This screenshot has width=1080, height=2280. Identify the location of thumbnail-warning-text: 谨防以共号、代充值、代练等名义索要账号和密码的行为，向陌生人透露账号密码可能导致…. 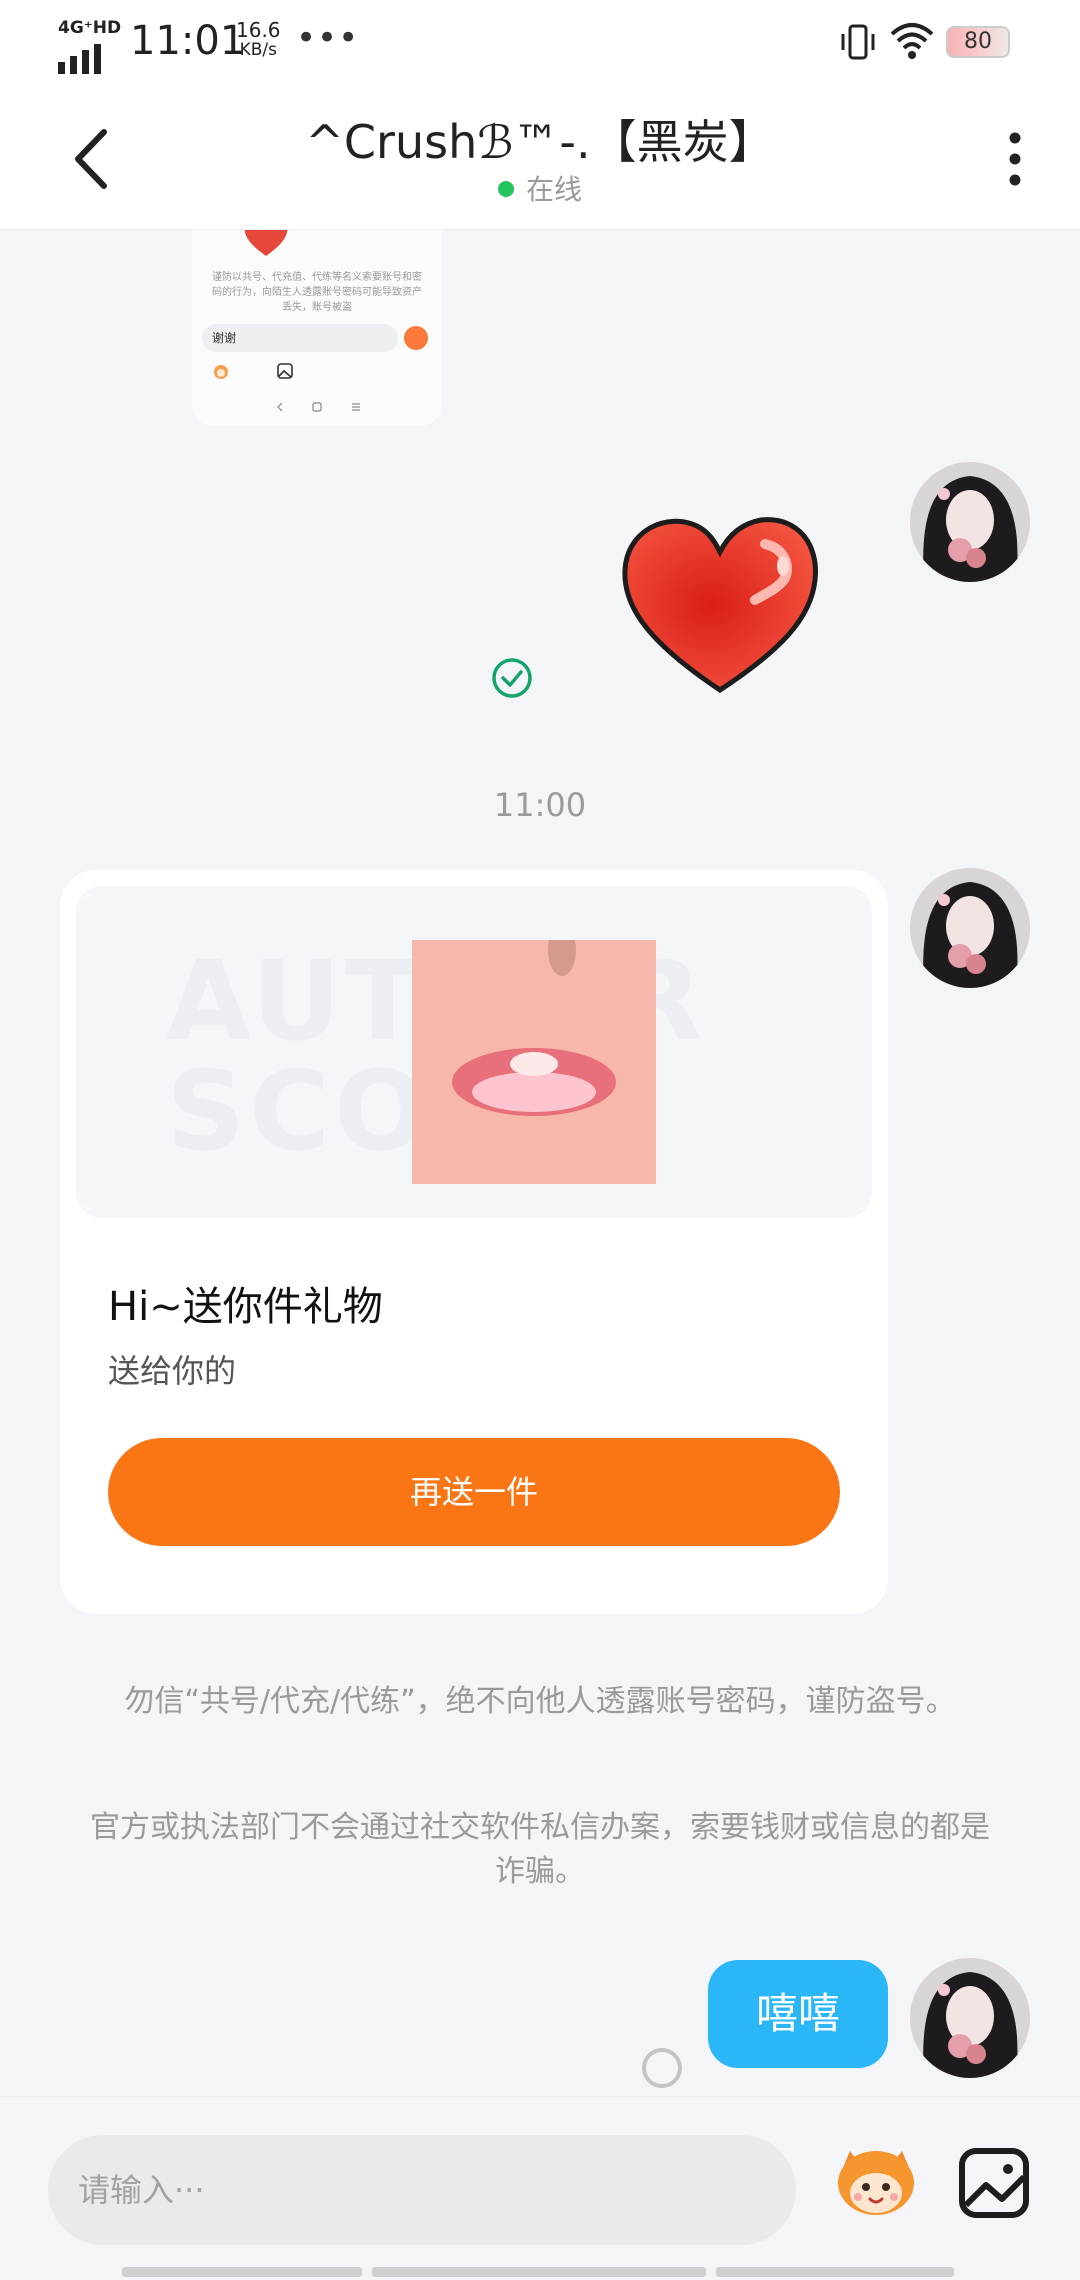
(317, 292).